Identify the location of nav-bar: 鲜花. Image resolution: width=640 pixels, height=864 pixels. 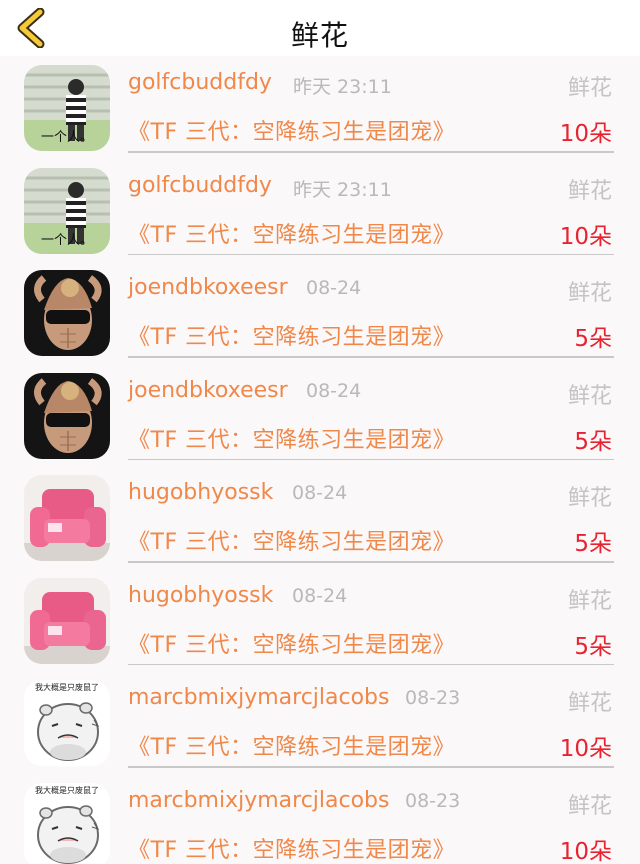
(320, 28).